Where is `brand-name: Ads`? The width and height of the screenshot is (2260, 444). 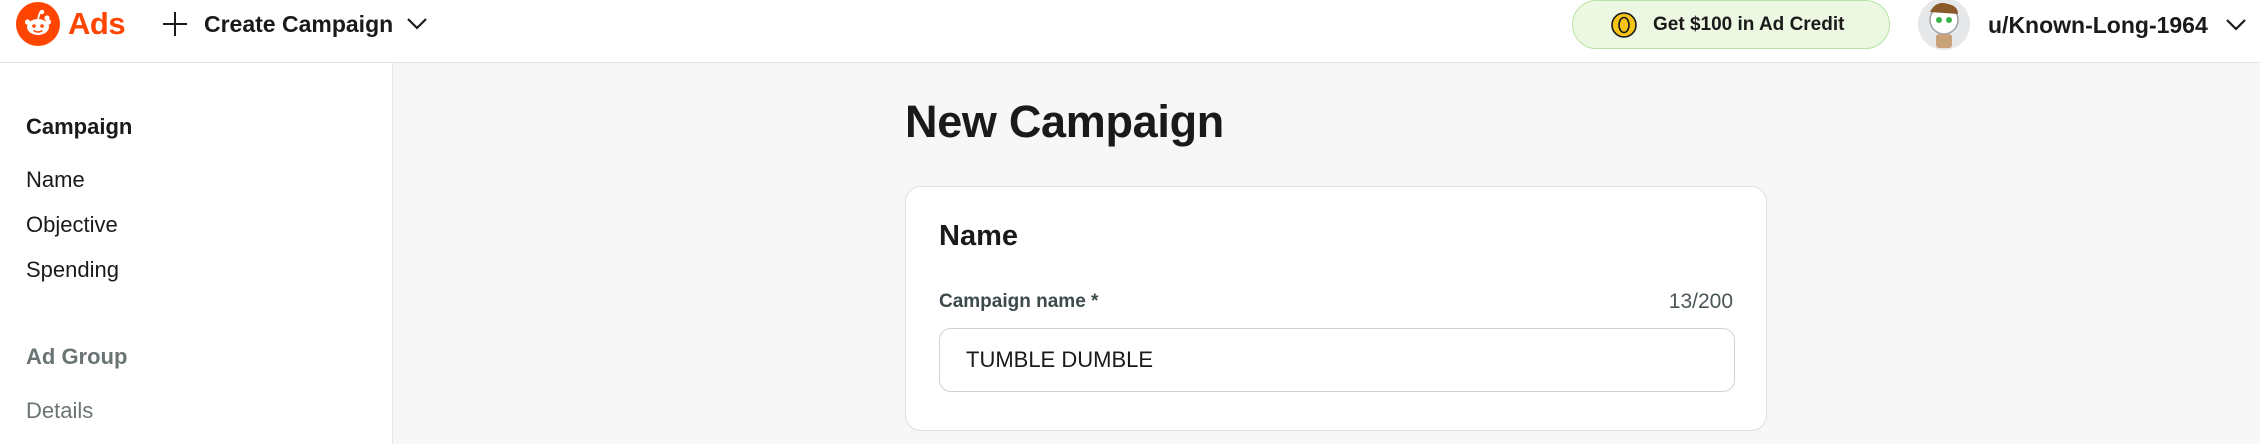
brand-name: Ads is located at coordinates (97, 23).